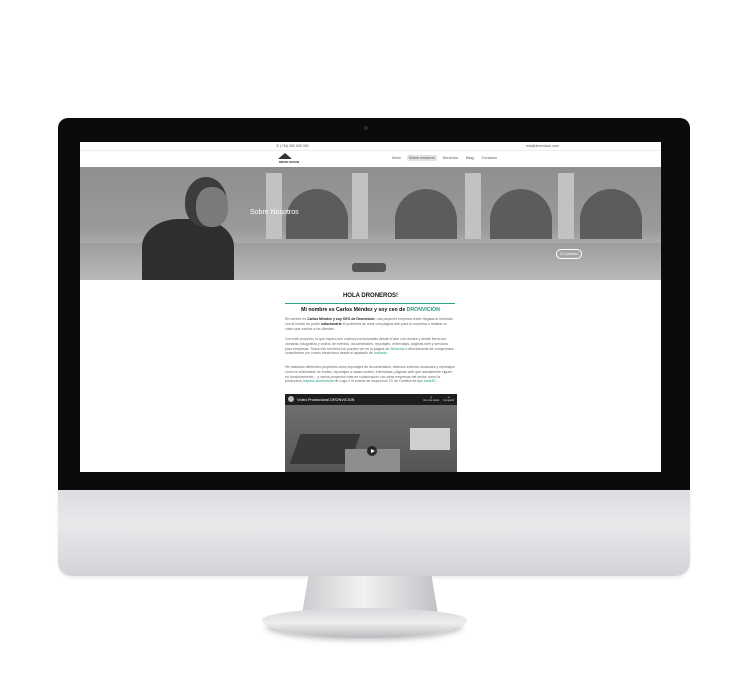 This screenshot has width=750, height=700. Describe the element at coordinates (370, 296) in the screenshot. I see `greeting-heading: HOLA DRONEROS!` at that location.